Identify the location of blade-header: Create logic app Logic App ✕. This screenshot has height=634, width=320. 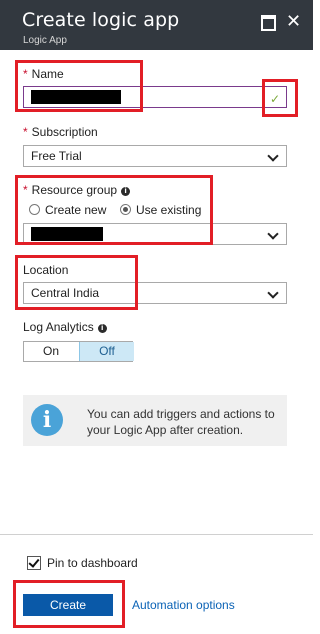
(156, 25).